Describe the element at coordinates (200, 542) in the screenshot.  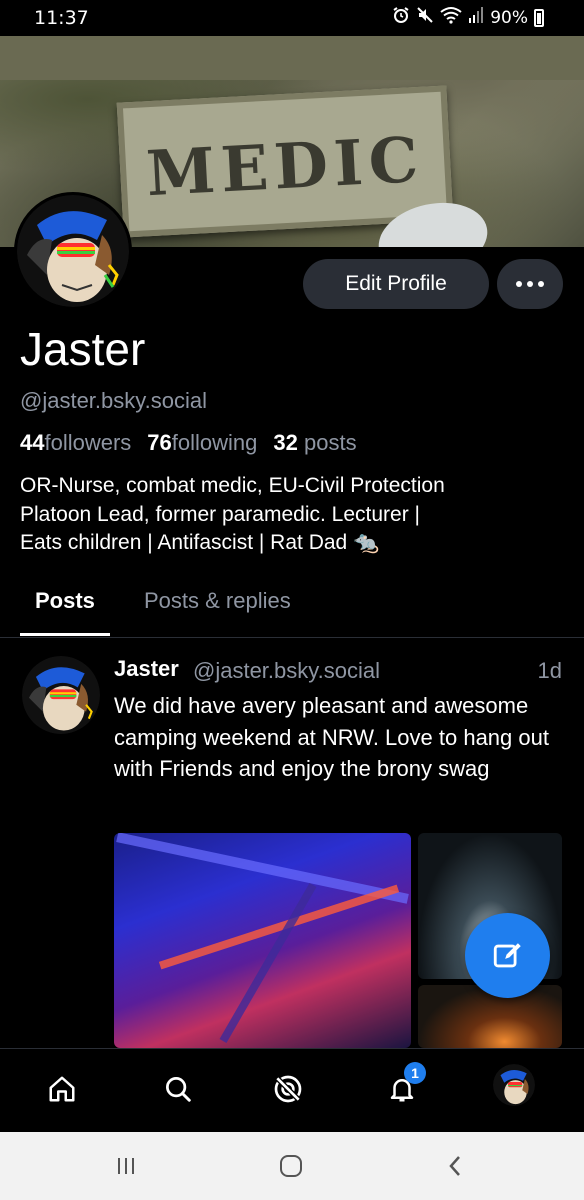
I see `bio-line: Eats children | Antifascist | Rat Dad 🐀` at that location.